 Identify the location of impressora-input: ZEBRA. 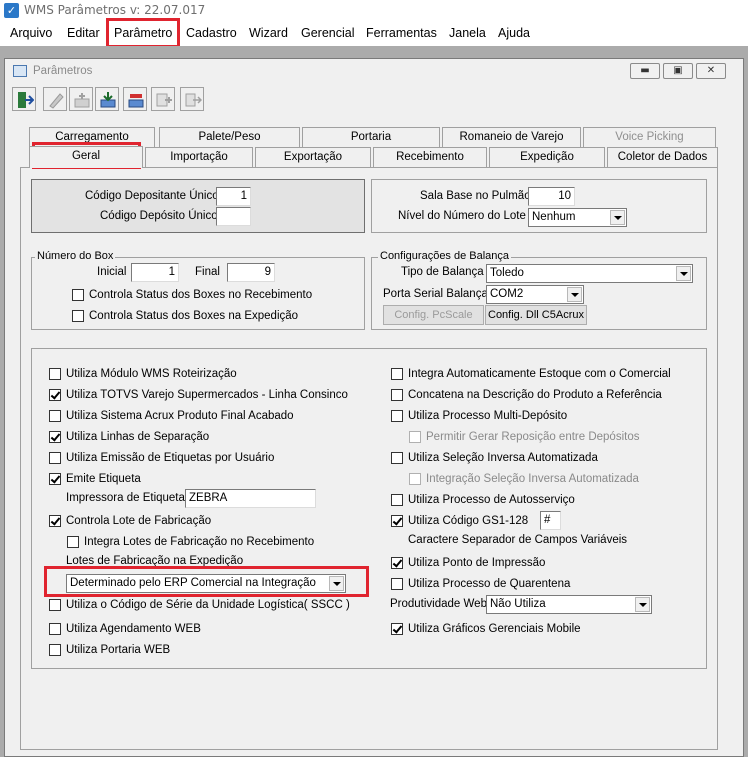
(250, 498).